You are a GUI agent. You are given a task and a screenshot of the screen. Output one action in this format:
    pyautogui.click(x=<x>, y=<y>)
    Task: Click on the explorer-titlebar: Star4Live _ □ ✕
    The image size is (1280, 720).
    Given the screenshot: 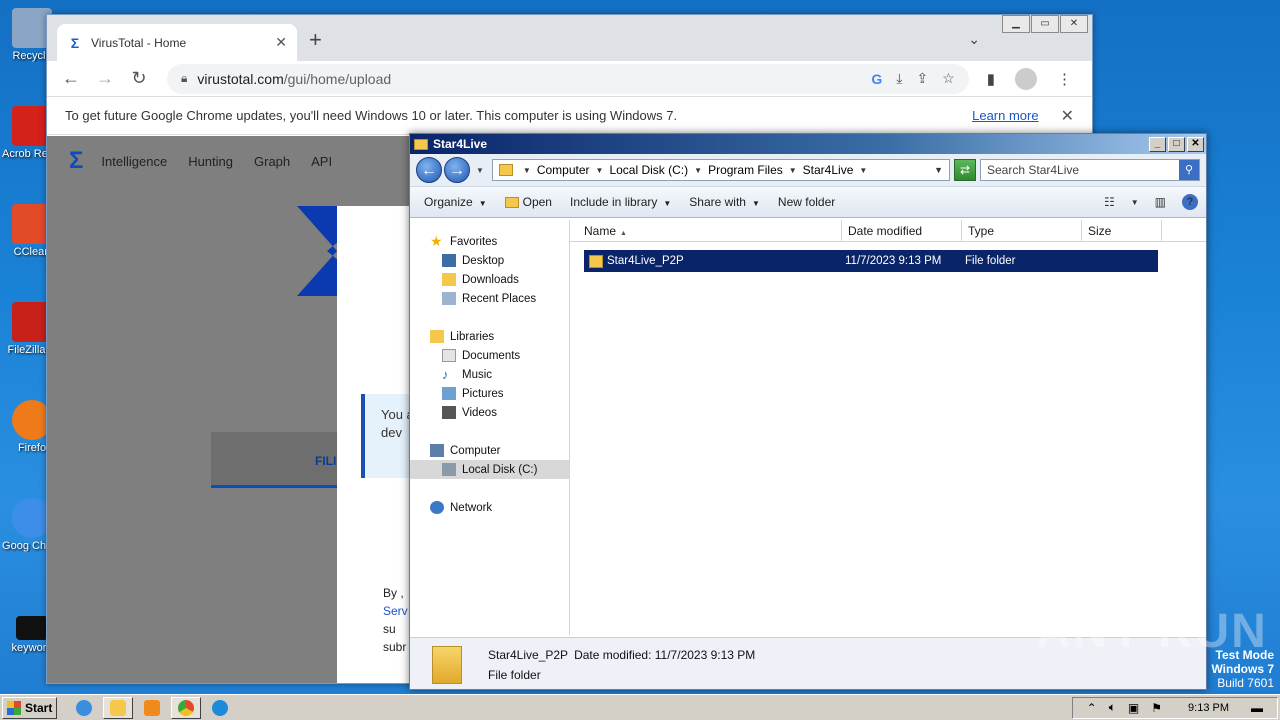 What is the action you would take?
    pyautogui.click(x=808, y=144)
    